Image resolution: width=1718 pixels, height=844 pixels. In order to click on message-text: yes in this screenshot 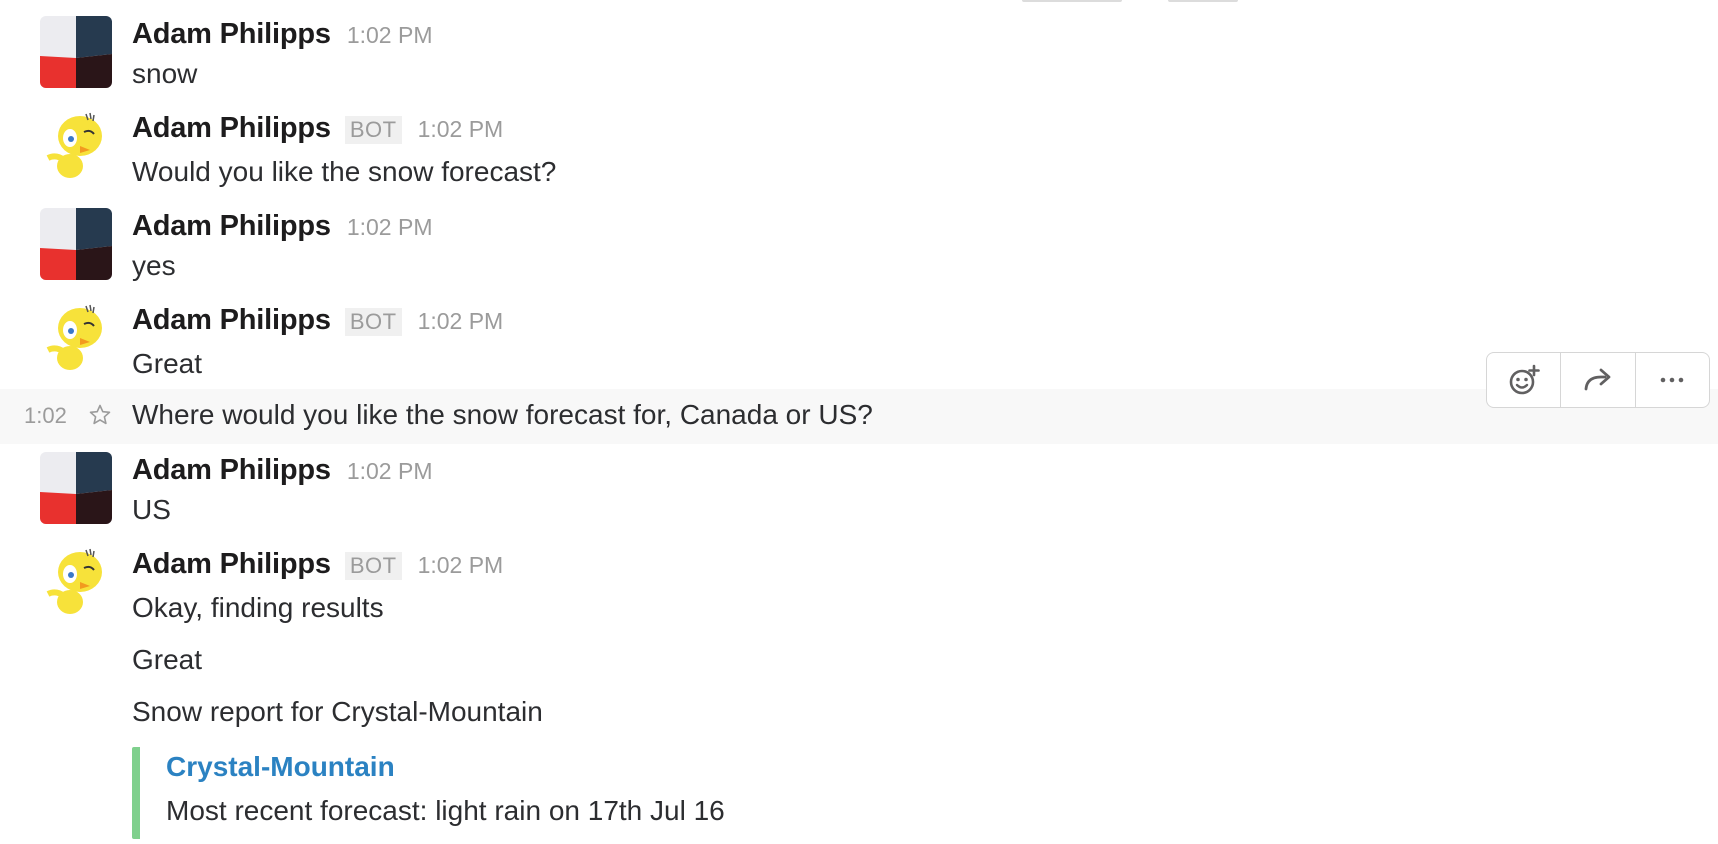, I will do `click(154, 265)`.